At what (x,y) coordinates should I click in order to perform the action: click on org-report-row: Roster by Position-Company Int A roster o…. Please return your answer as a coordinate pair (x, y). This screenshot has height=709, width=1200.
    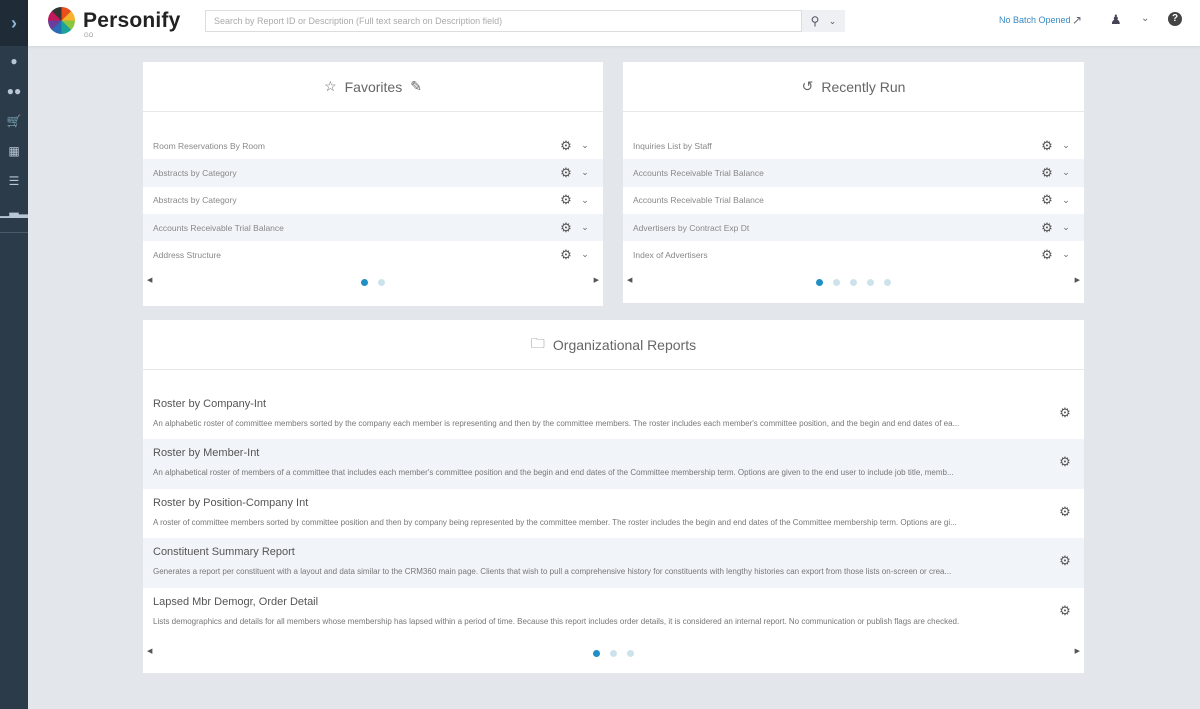
    Looking at the image, I should click on (613, 513).